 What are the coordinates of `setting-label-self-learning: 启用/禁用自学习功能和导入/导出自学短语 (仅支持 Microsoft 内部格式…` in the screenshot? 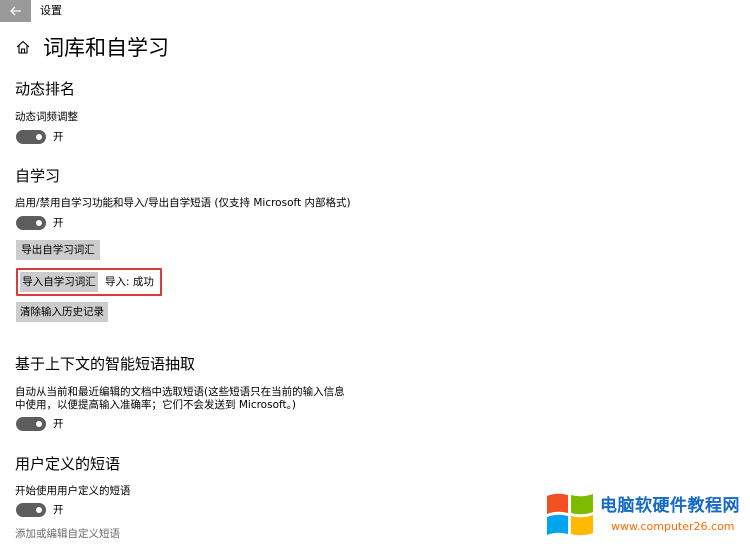 It's located at (183, 203).